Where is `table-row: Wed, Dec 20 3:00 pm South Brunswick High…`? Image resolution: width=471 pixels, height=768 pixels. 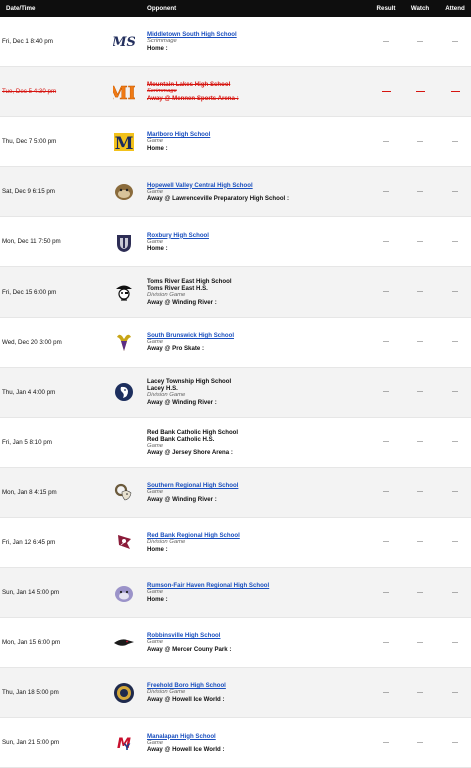 table-row: Wed, Dec 20 3:00 pm South Brunswick High… is located at coordinates (235, 342).